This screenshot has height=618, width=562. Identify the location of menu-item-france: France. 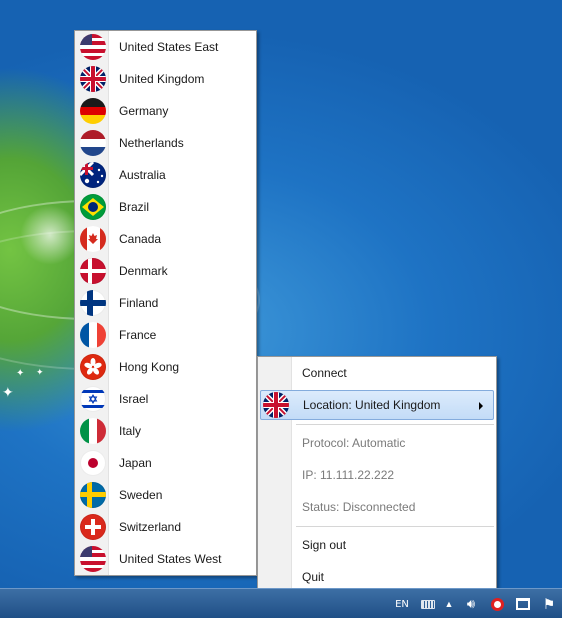
(165, 335).